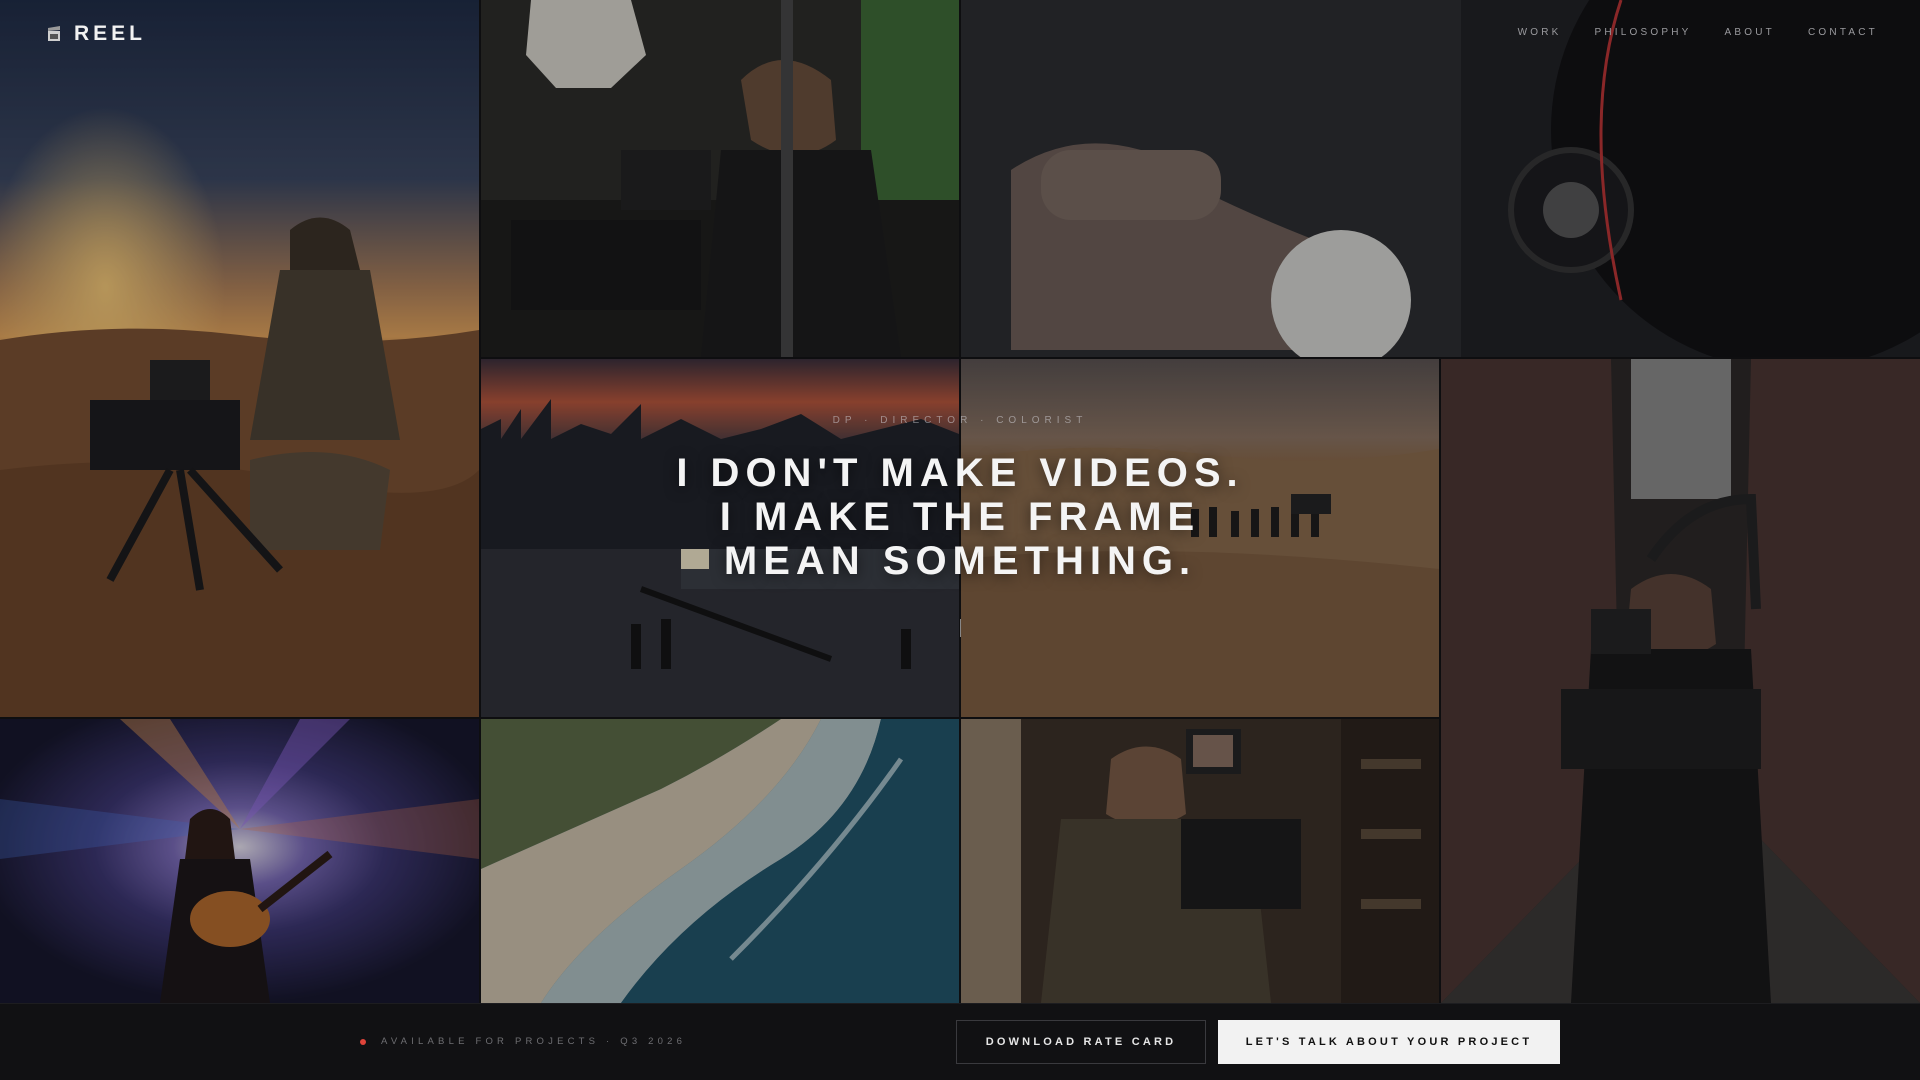 This screenshot has width=1920, height=1080. What do you see at coordinates (960, 473) in the screenshot?
I see `headline-line-1: I DON'T MAKE VIDEOS.` at bounding box center [960, 473].